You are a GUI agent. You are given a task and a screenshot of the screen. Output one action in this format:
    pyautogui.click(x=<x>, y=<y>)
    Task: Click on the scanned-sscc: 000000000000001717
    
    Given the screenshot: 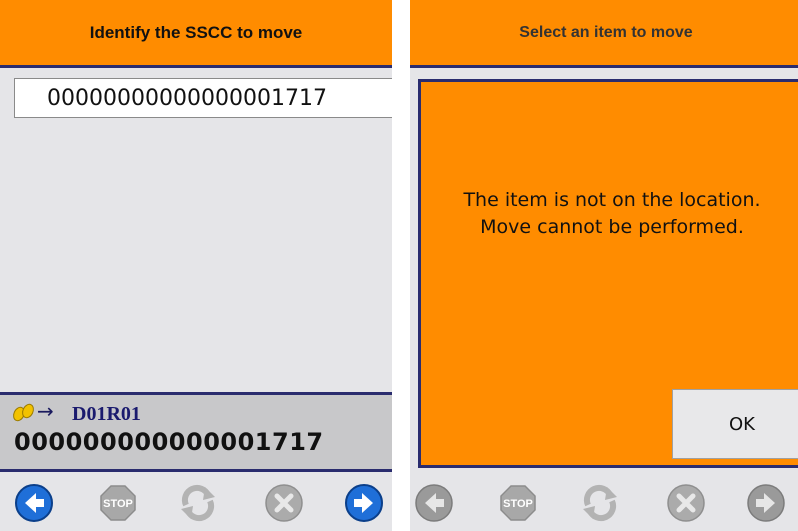 What is the action you would take?
    pyautogui.click(x=169, y=442)
    